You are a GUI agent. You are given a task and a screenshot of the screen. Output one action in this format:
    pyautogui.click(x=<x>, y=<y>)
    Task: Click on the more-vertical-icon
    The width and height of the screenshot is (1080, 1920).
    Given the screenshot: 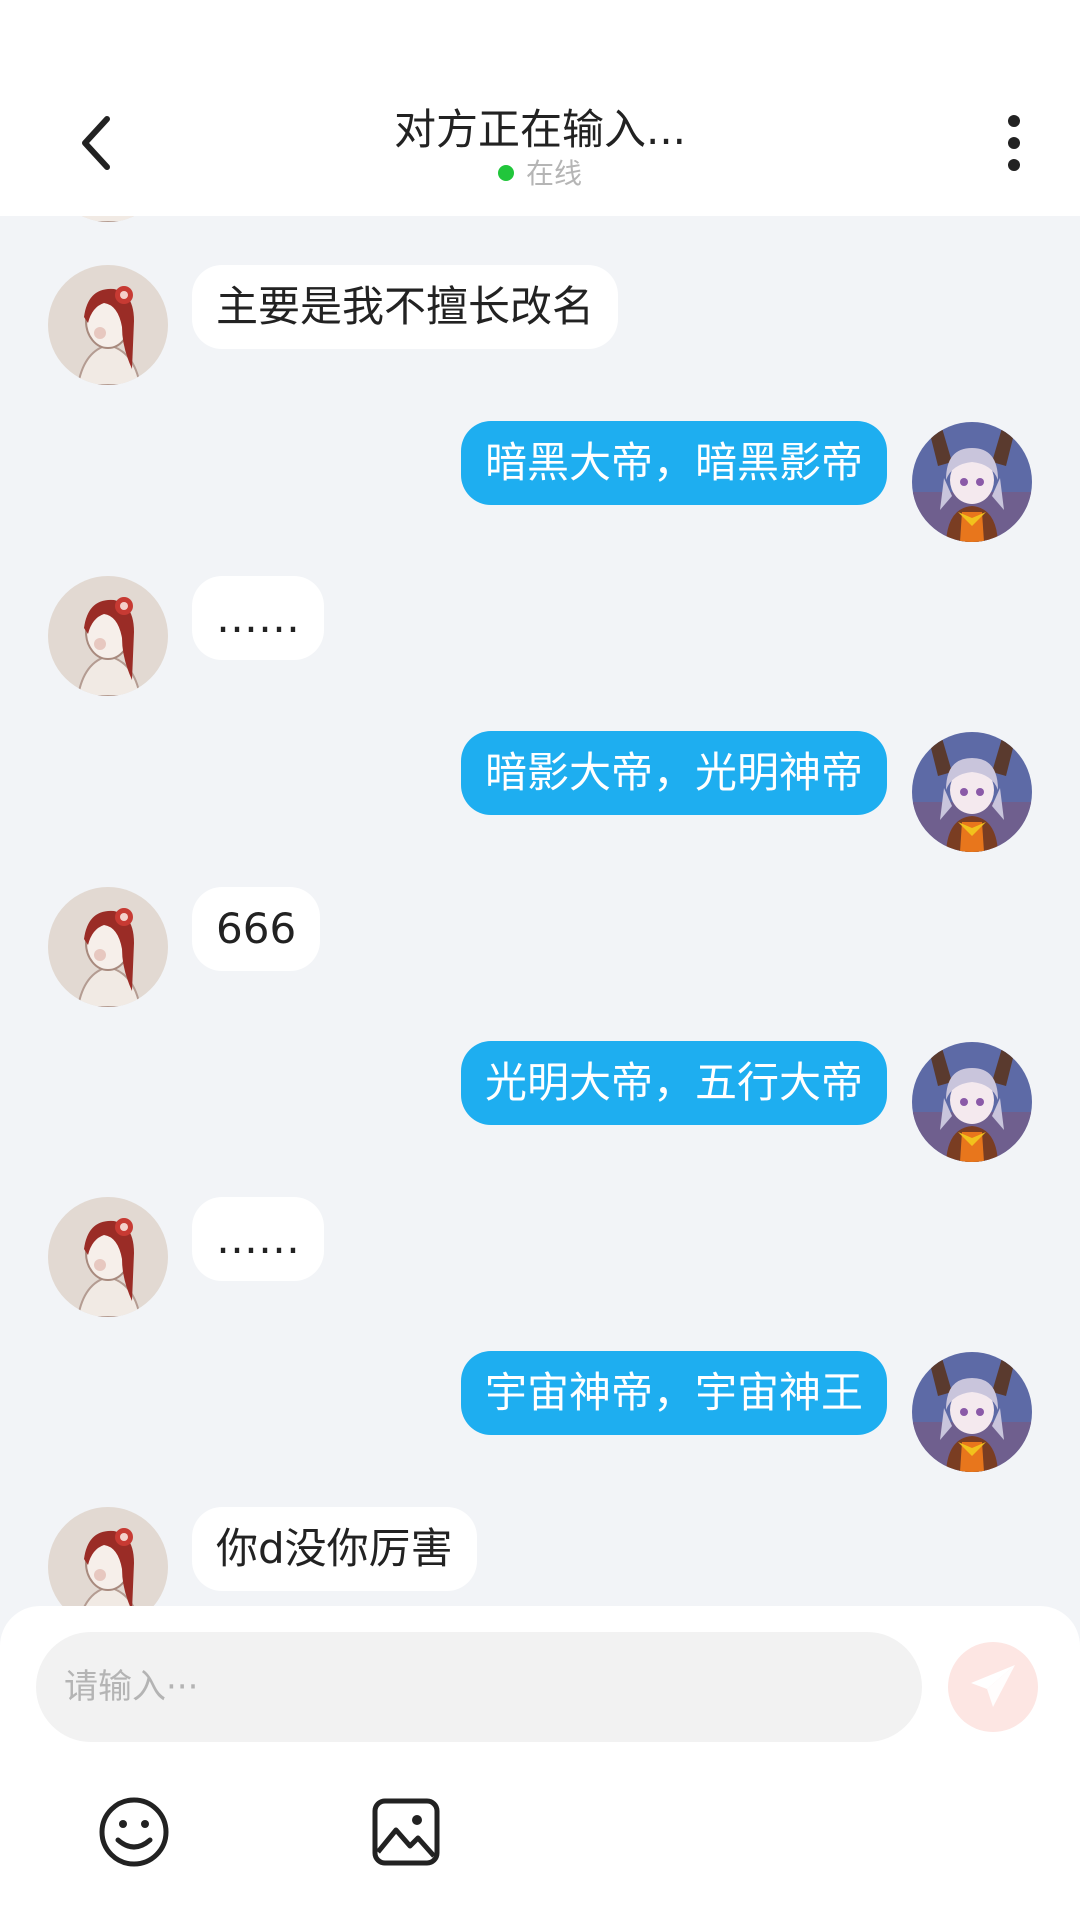 What is the action you would take?
    pyautogui.click(x=1014, y=143)
    